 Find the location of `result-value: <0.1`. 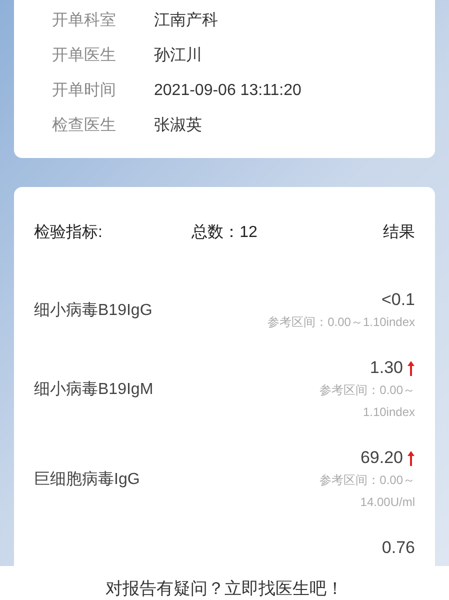

result-value: <0.1 is located at coordinates (398, 300).